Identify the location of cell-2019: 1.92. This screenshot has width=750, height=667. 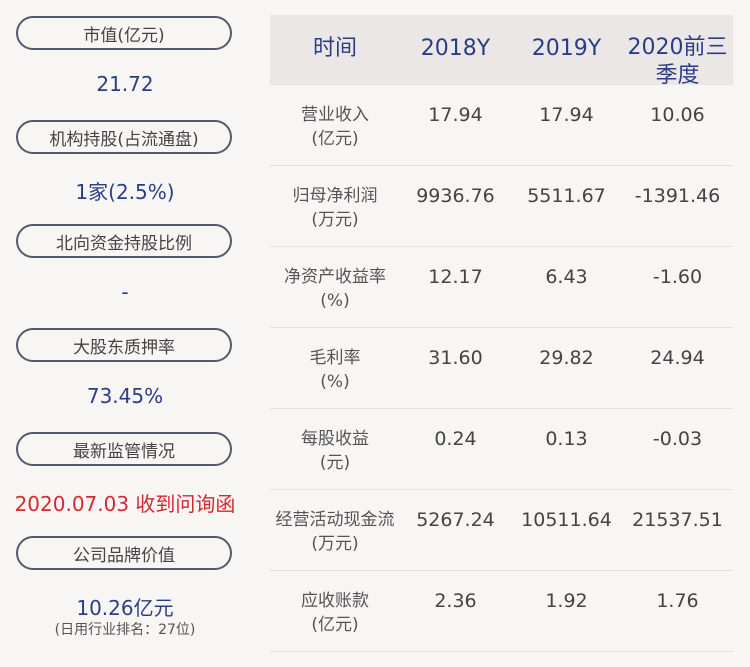
(566, 601).